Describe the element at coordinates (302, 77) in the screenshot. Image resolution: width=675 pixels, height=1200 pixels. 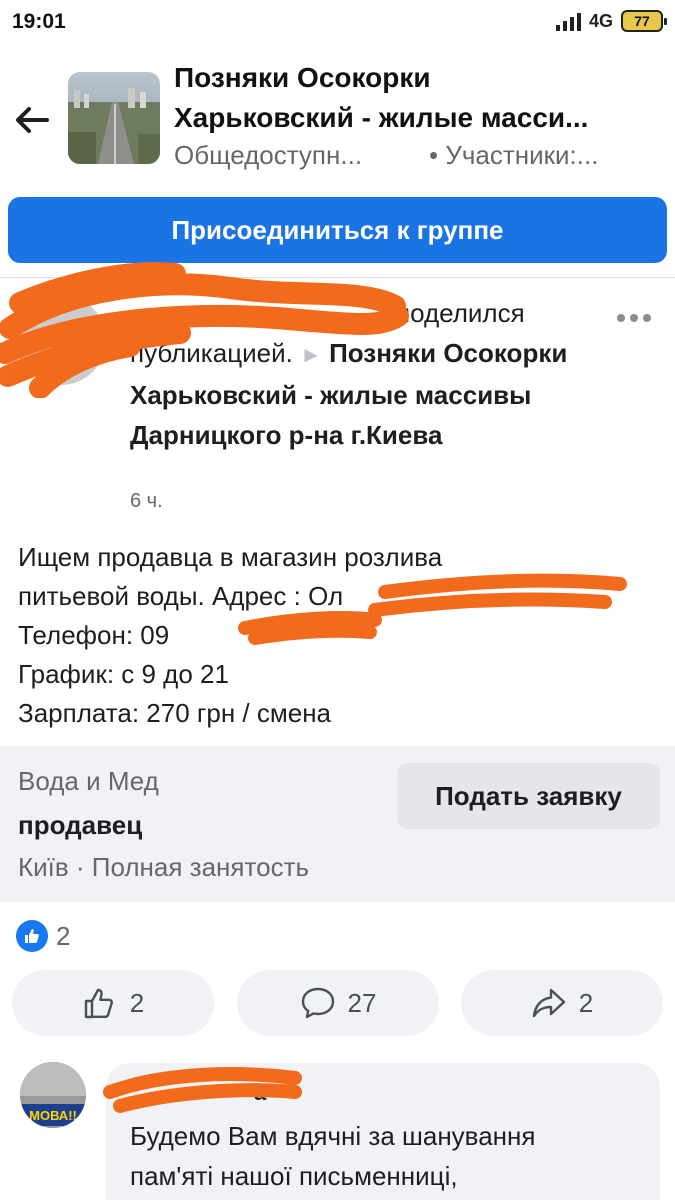
I see `group-title-line1: Позняки Осокорки` at that location.